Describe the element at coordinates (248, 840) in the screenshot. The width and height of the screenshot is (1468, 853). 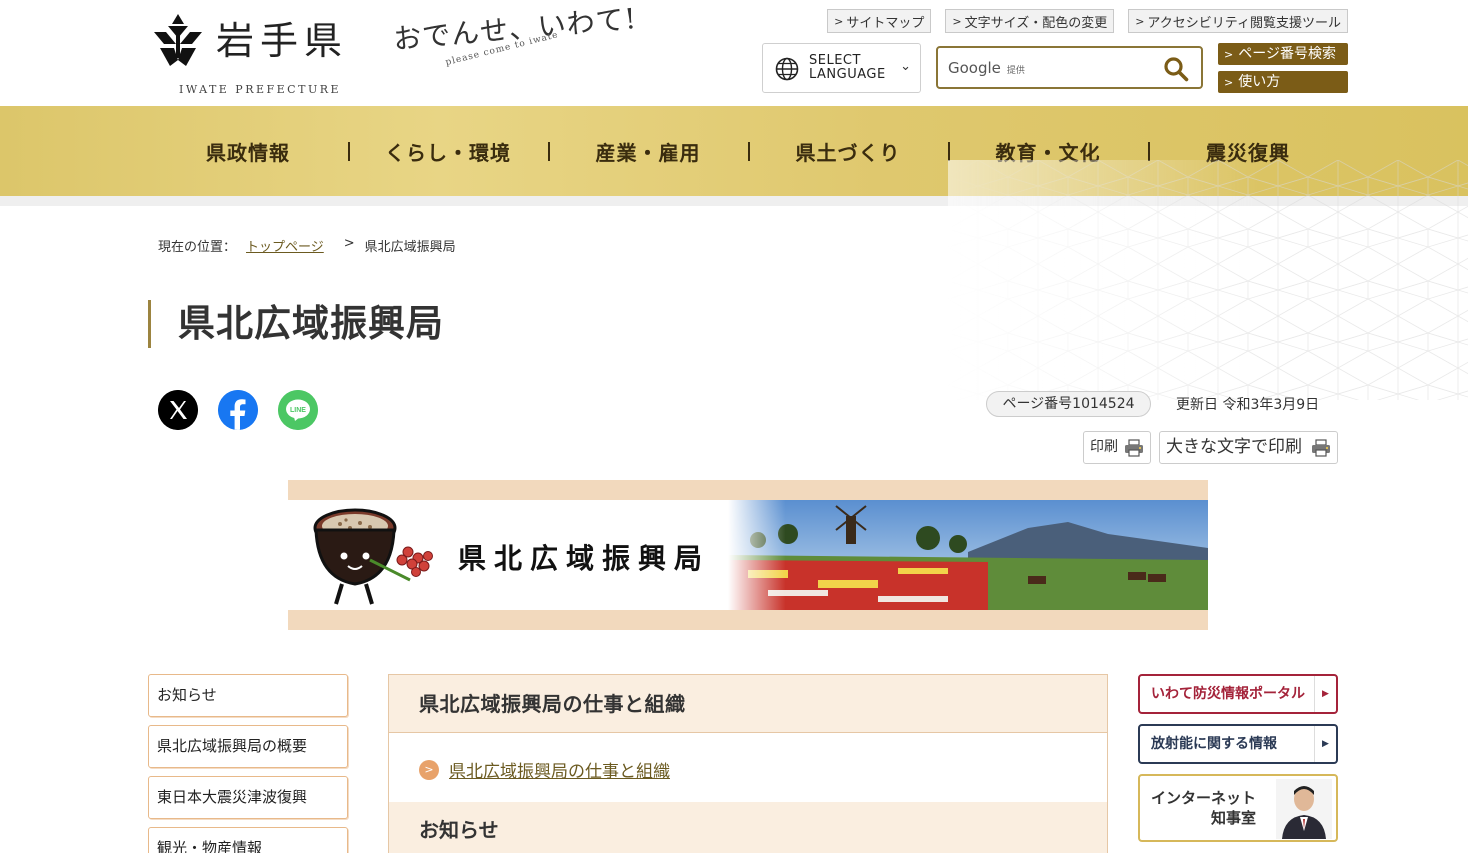
I see `lnav-item-tourism: 観光・物産情報` at that location.